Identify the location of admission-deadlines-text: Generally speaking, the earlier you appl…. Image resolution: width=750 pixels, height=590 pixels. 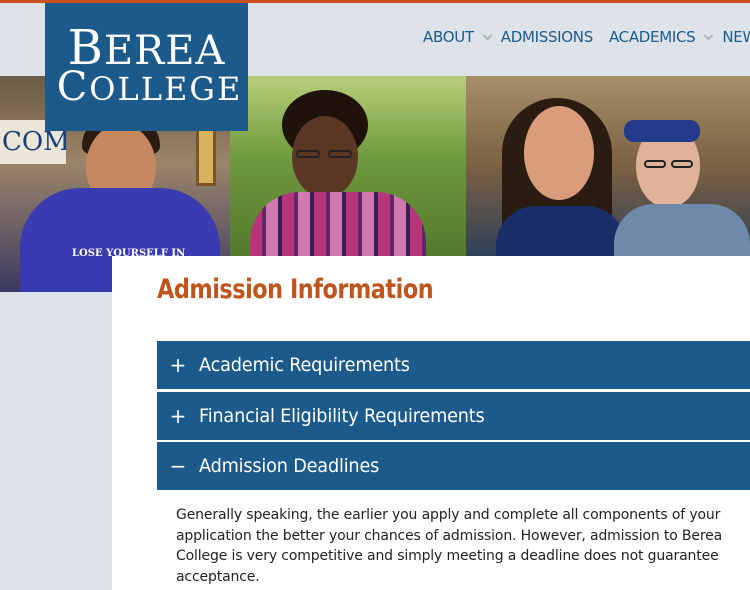
(449, 546).